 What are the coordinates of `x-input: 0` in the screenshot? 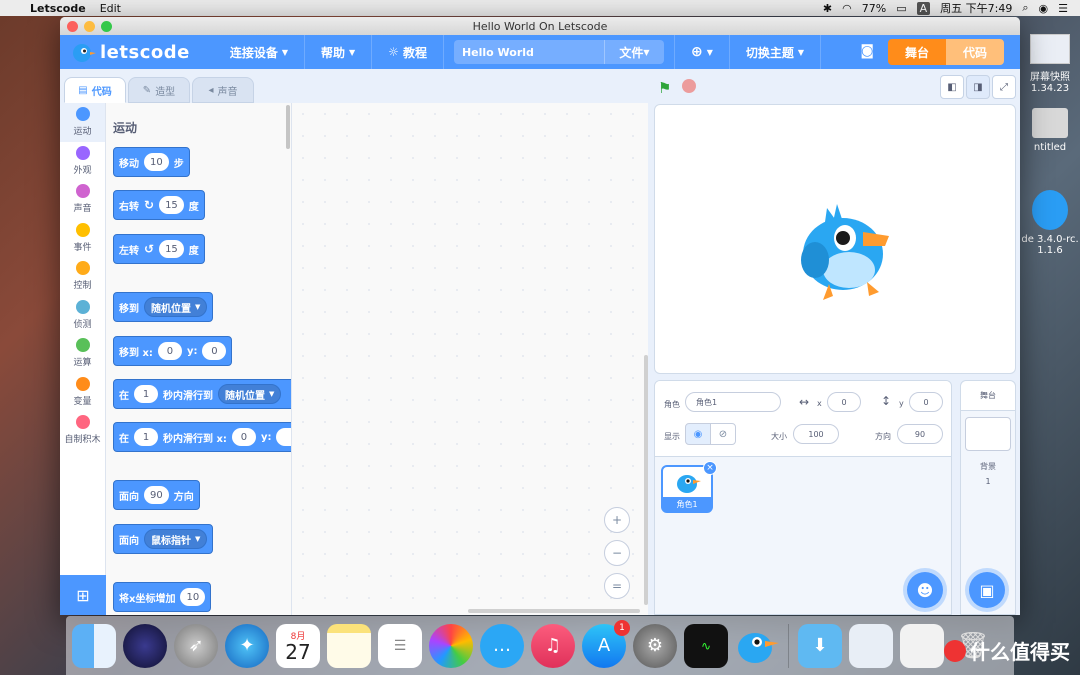 It's located at (844, 402).